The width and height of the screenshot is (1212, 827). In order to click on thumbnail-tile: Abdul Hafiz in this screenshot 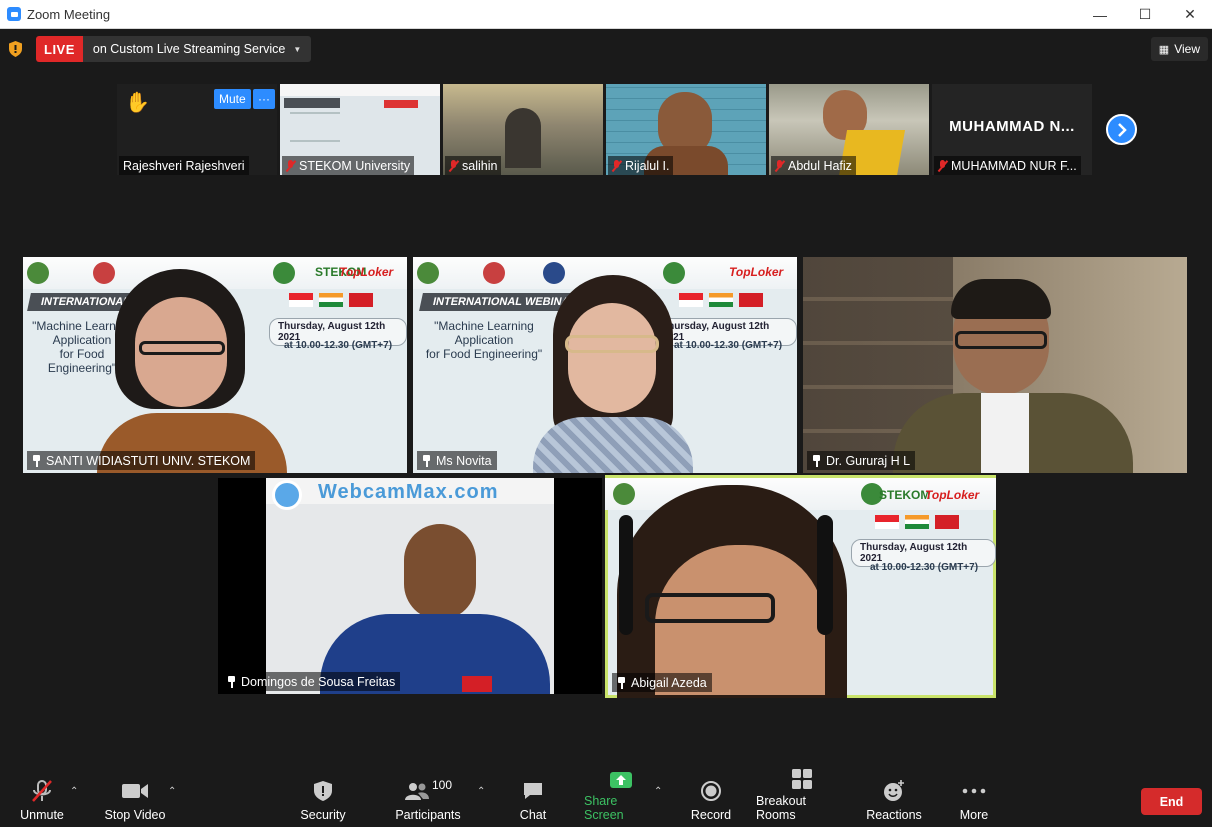, I will do `click(849, 129)`.